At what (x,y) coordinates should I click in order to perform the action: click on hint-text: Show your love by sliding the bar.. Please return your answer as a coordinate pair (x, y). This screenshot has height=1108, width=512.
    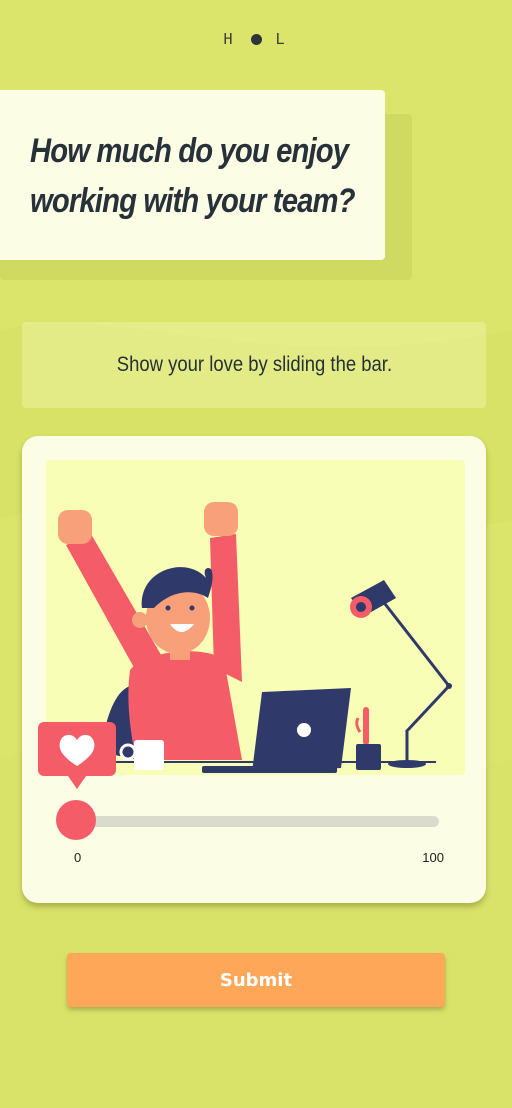
    Looking at the image, I should click on (254, 364).